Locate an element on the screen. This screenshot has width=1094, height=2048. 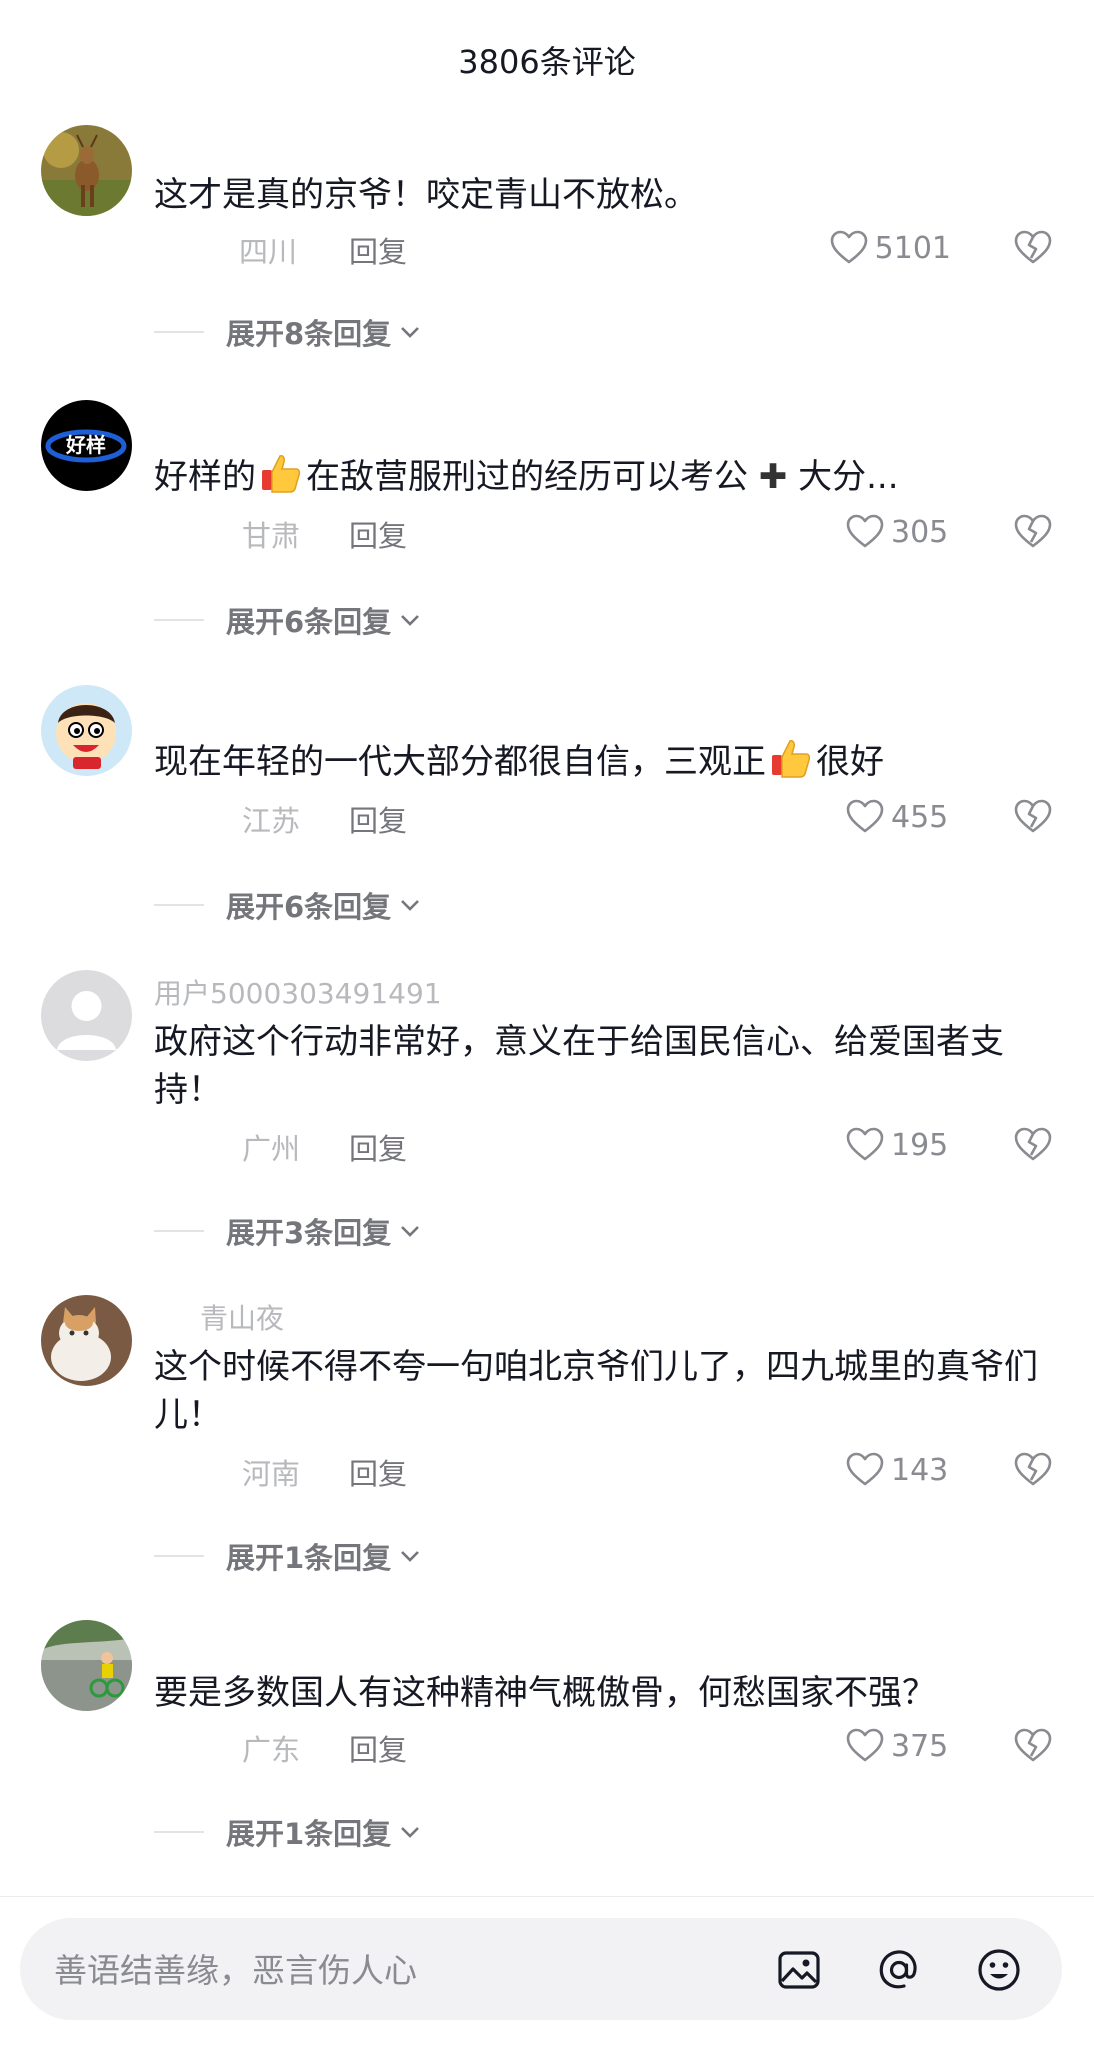
like-count: 305 is located at coordinates (920, 532).